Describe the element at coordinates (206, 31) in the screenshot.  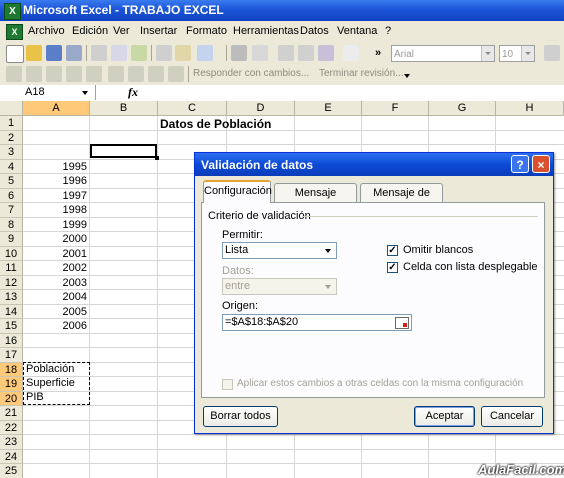
I see `menu-formato: Formato` at that location.